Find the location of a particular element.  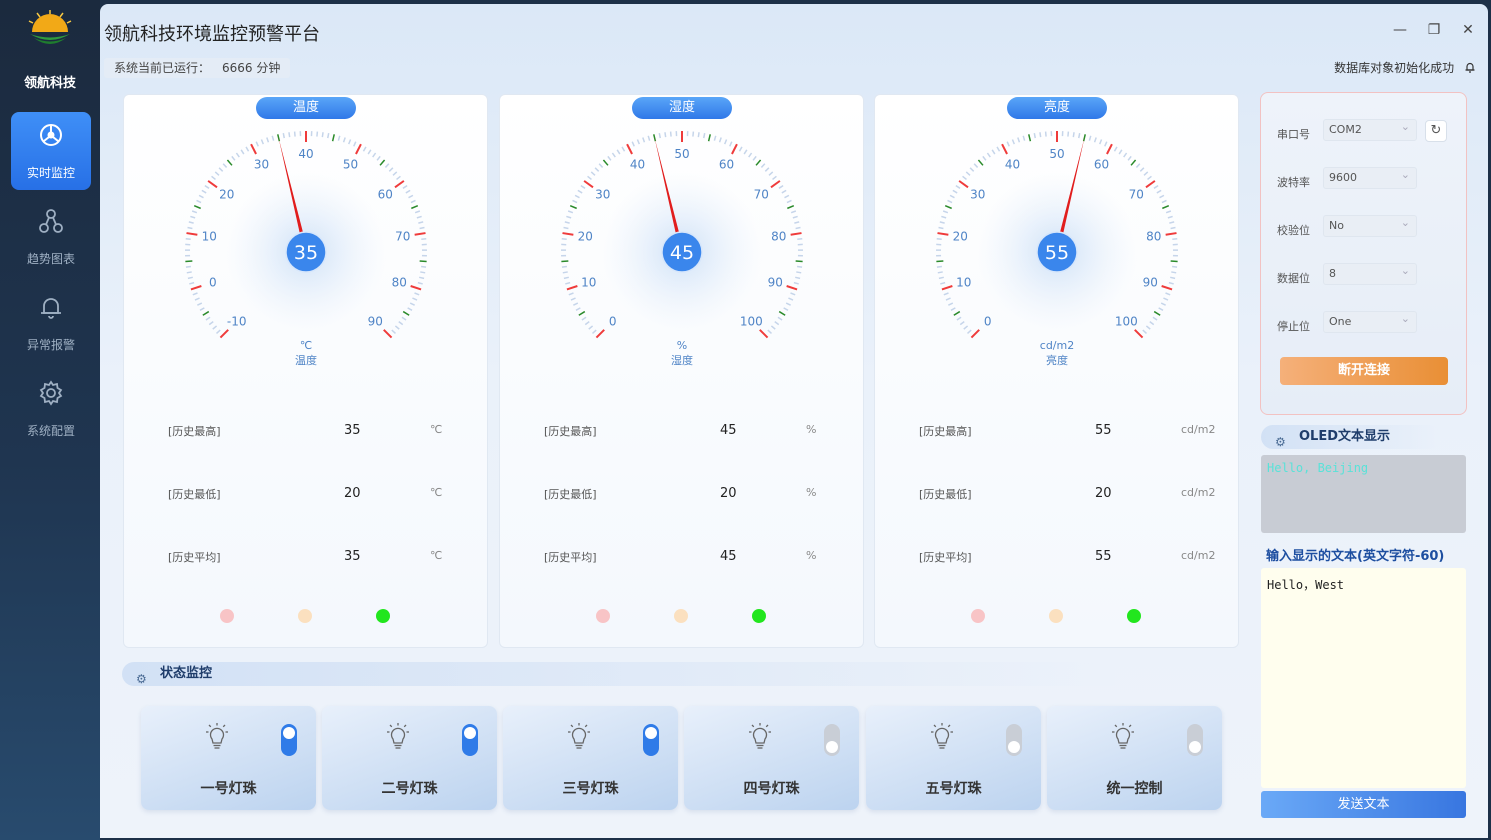

oled-header: ⚙ OLED文本显示 is located at coordinates (1351, 437).